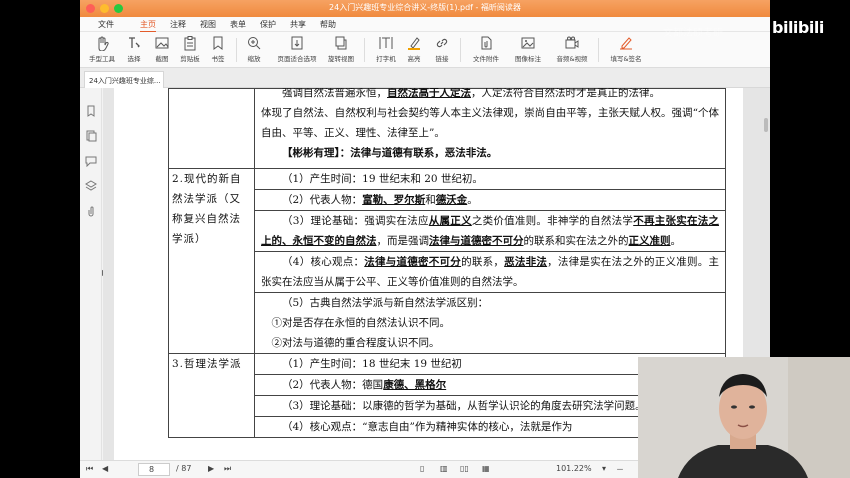  Describe the element at coordinates (486, 43) in the screenshot. I see `attachment-icon` at that location.